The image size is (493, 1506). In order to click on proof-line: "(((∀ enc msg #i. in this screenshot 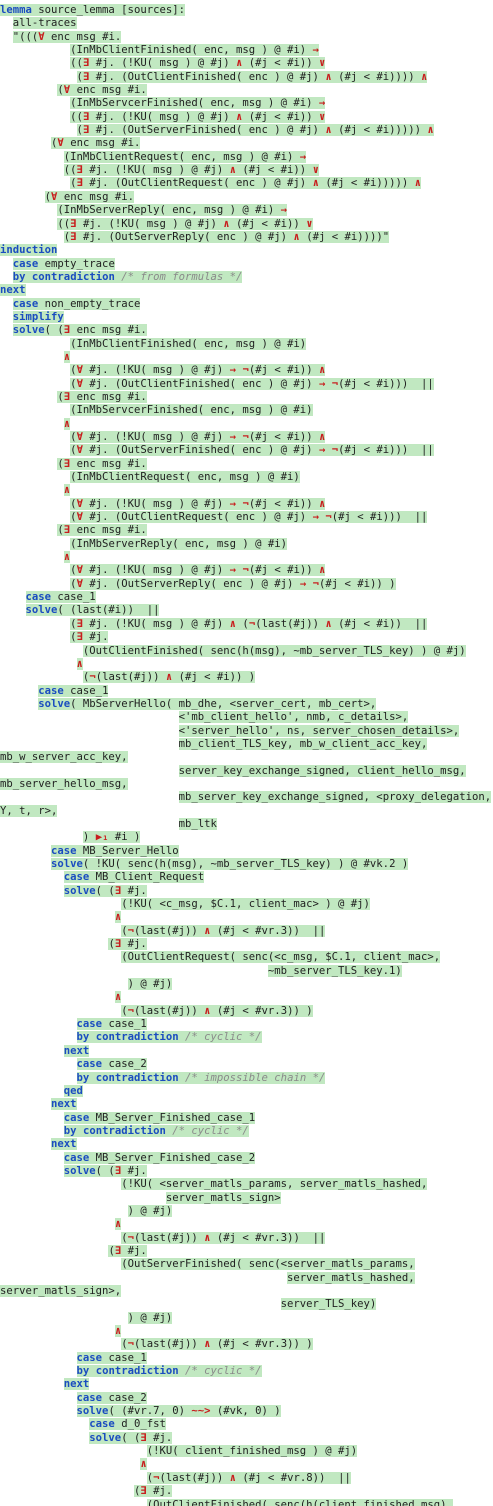, I will do `click(246, 37)`.